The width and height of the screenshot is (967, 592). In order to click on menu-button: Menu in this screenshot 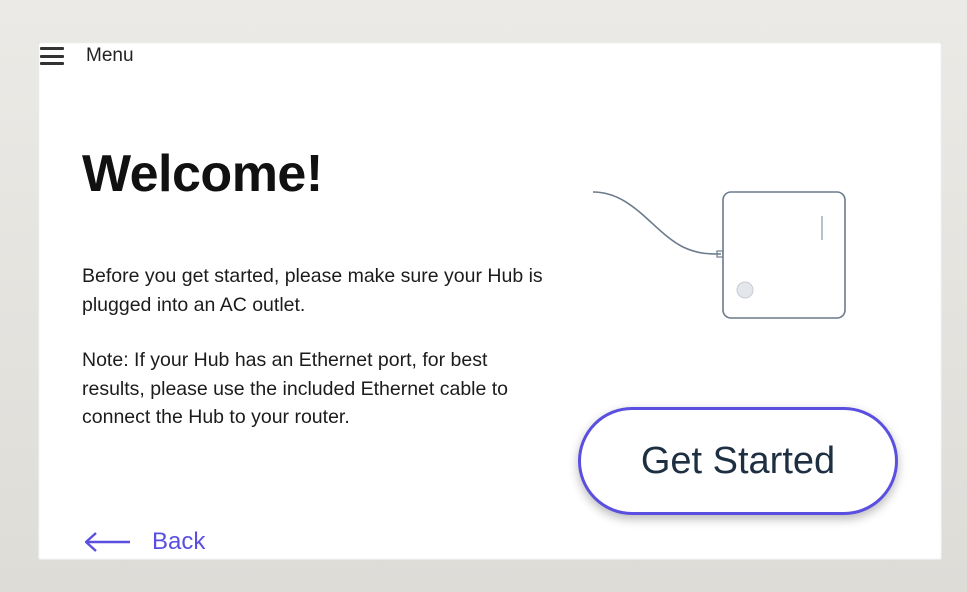, I will do `click(86, 56)`.